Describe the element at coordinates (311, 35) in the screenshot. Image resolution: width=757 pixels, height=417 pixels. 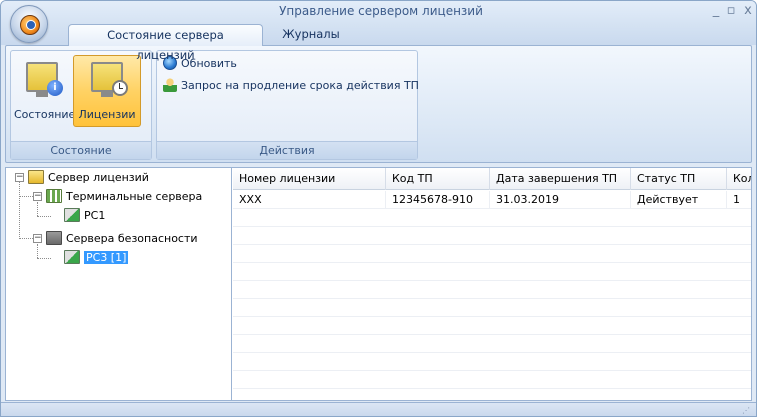
I see `tab-logs: Журналы` at that location.